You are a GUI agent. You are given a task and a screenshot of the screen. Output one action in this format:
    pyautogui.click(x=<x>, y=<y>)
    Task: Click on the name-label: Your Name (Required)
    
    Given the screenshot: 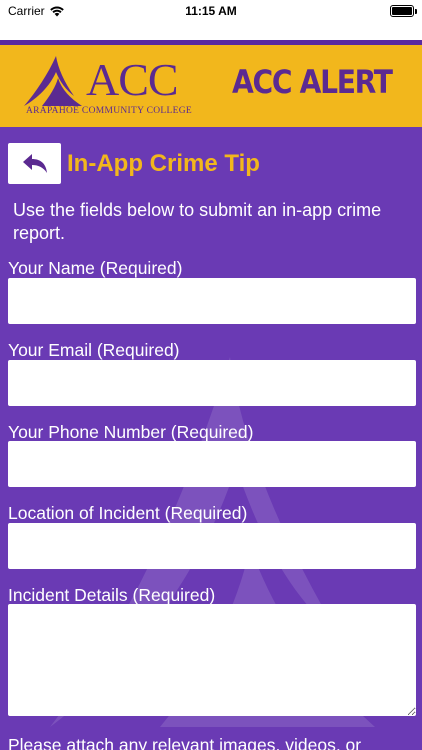 What is the action you would take?
    pyautogui.click(x=95, y=268)
    